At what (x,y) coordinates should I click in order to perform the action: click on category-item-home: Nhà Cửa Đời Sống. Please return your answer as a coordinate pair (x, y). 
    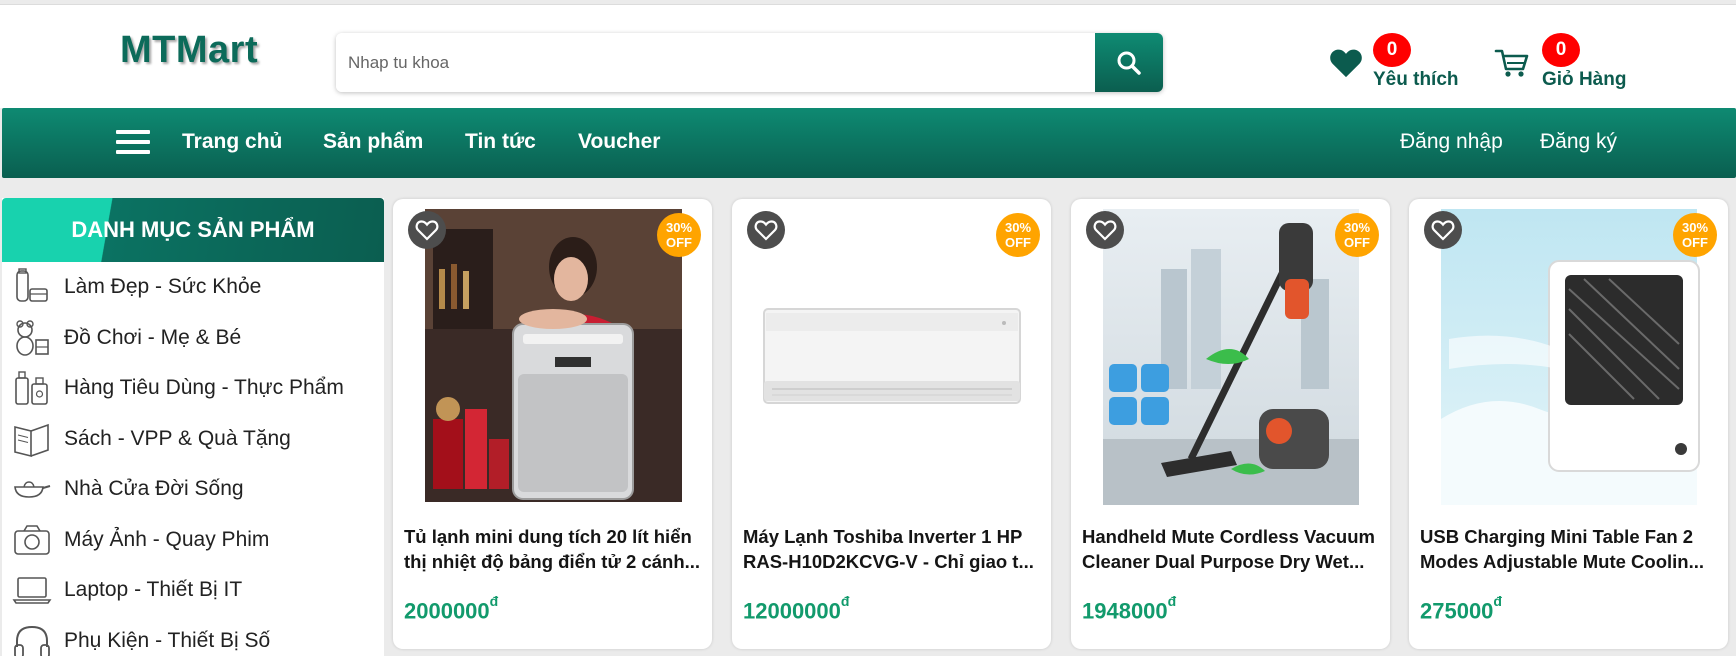
    Looking at the image, I should click on (193, 489).